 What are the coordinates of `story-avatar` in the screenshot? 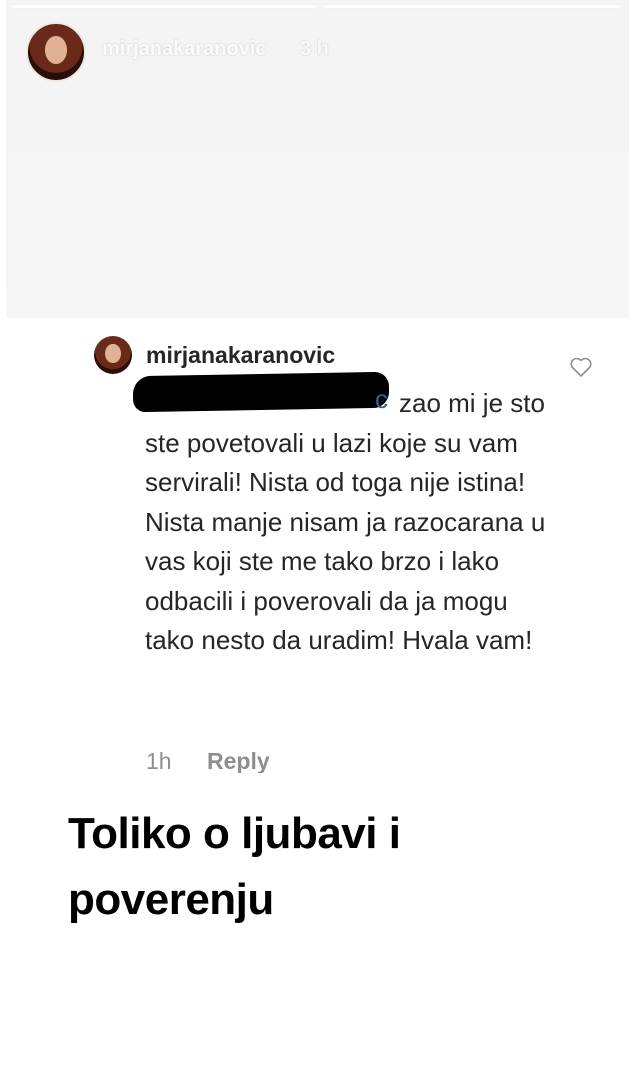 It's located at (56, 52).